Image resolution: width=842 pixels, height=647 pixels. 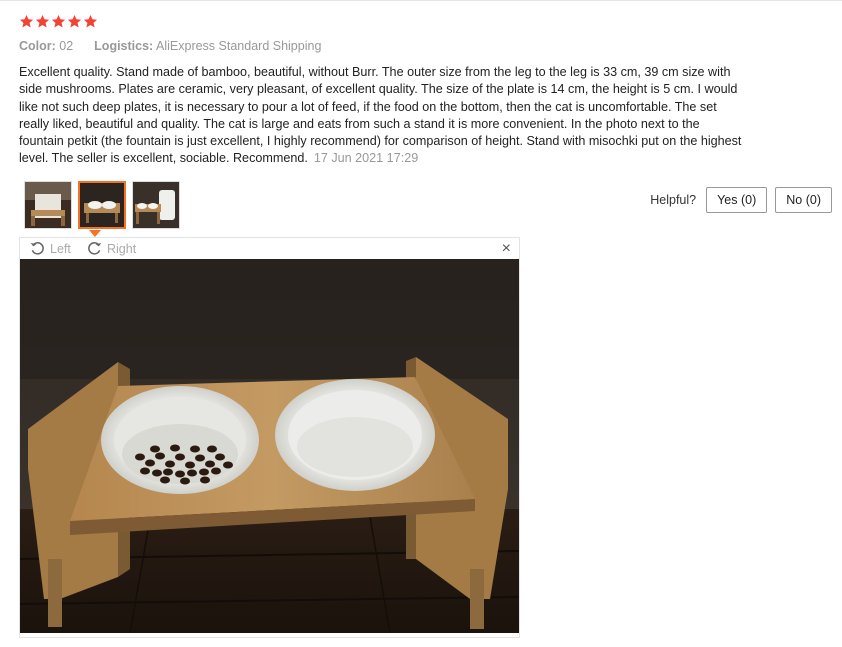 I want to click on rotate-left-label: Left, so click(x=60, y=248).